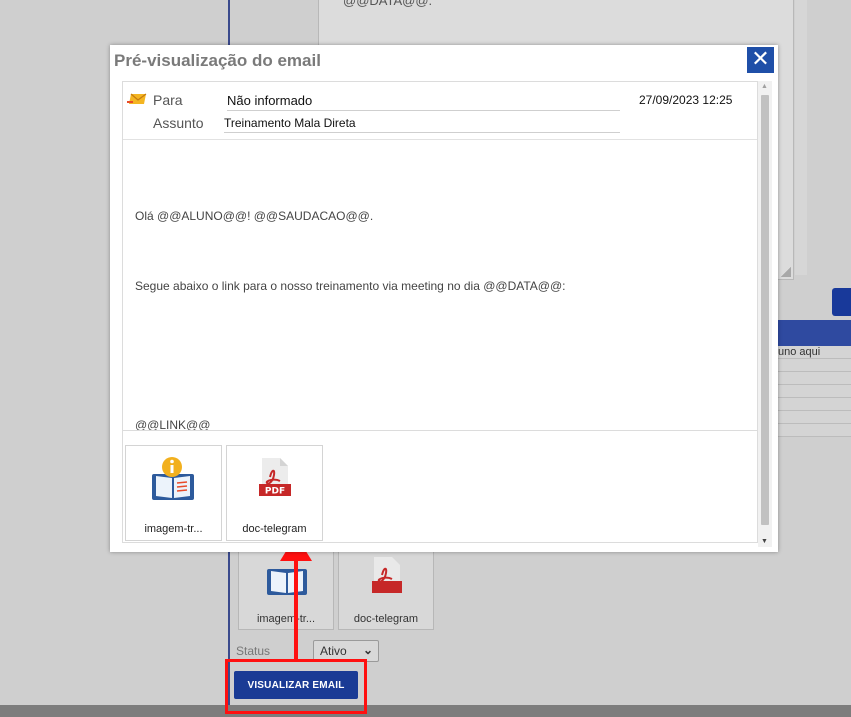  Describe the element at coordinates (137, 98) in the screenshot. I see `envelope-icon` at that location.